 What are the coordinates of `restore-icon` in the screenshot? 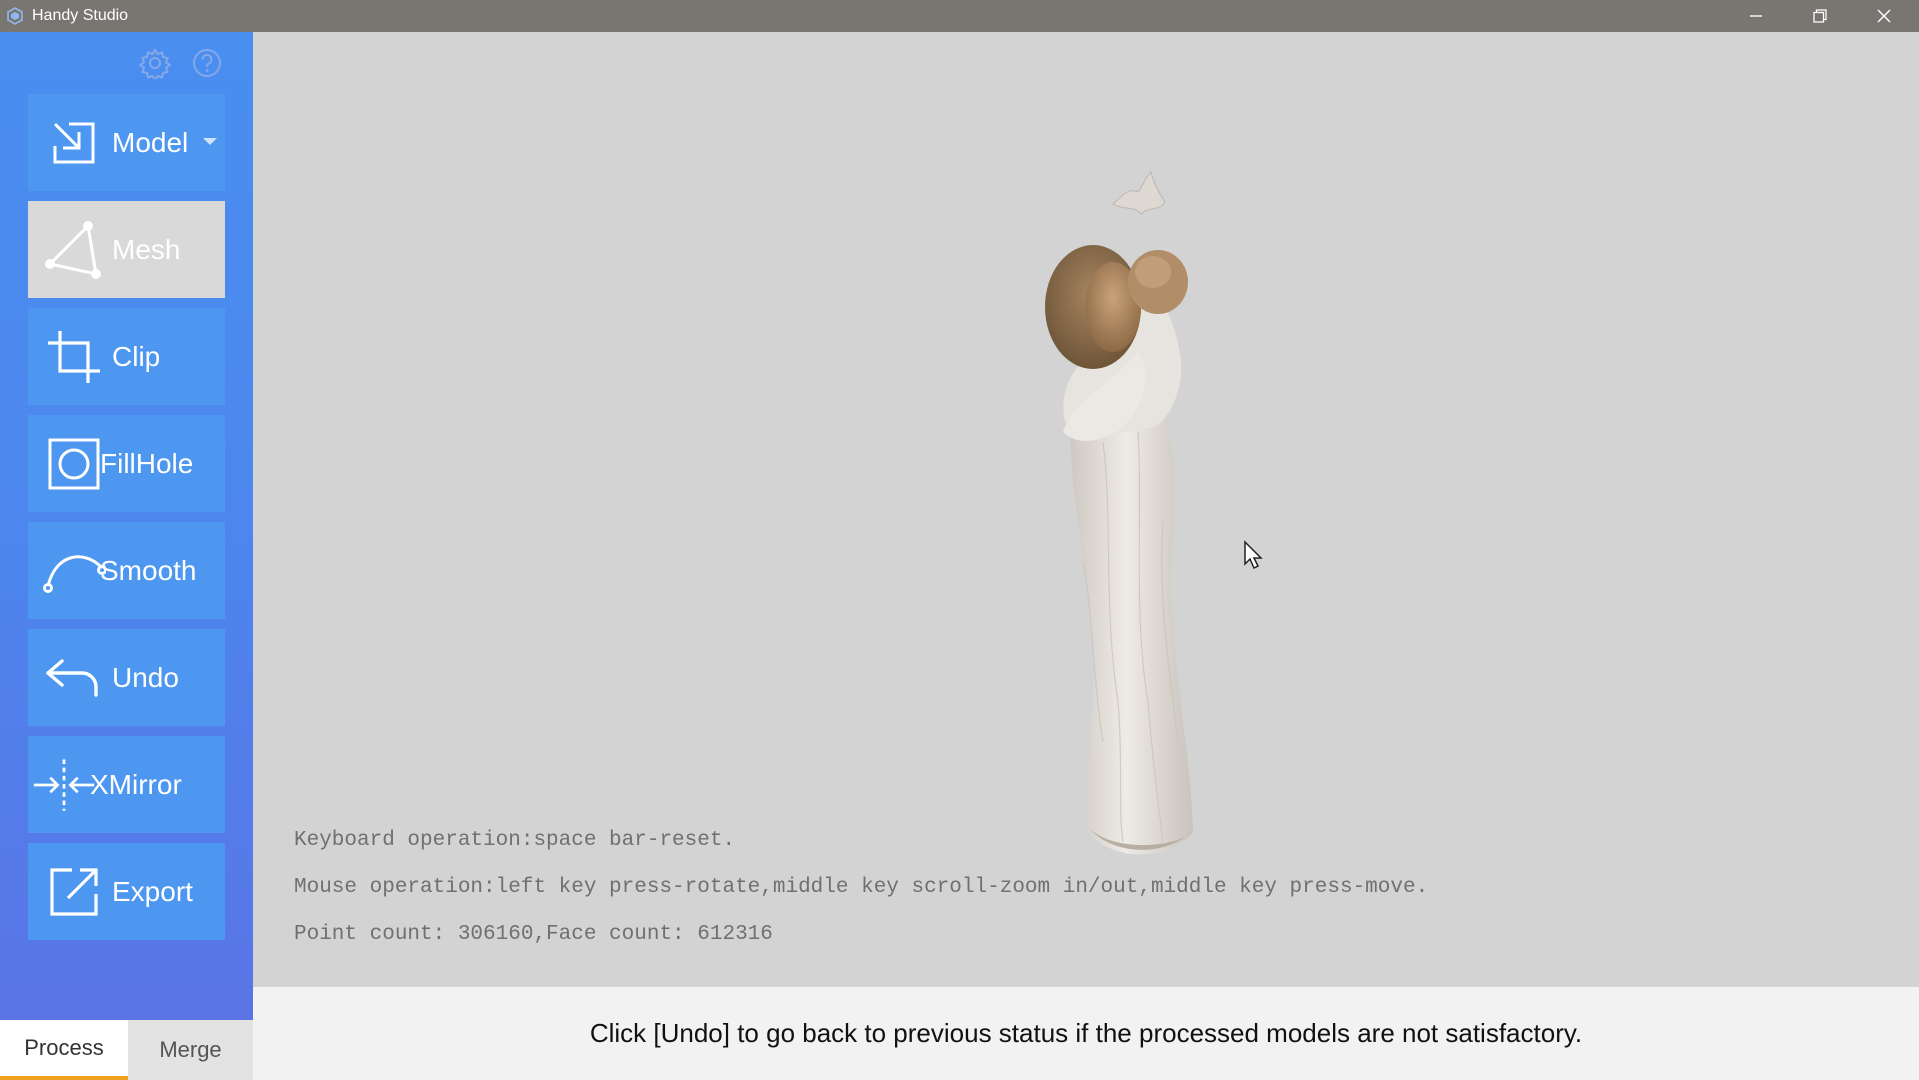 It's located at (1820, 16).